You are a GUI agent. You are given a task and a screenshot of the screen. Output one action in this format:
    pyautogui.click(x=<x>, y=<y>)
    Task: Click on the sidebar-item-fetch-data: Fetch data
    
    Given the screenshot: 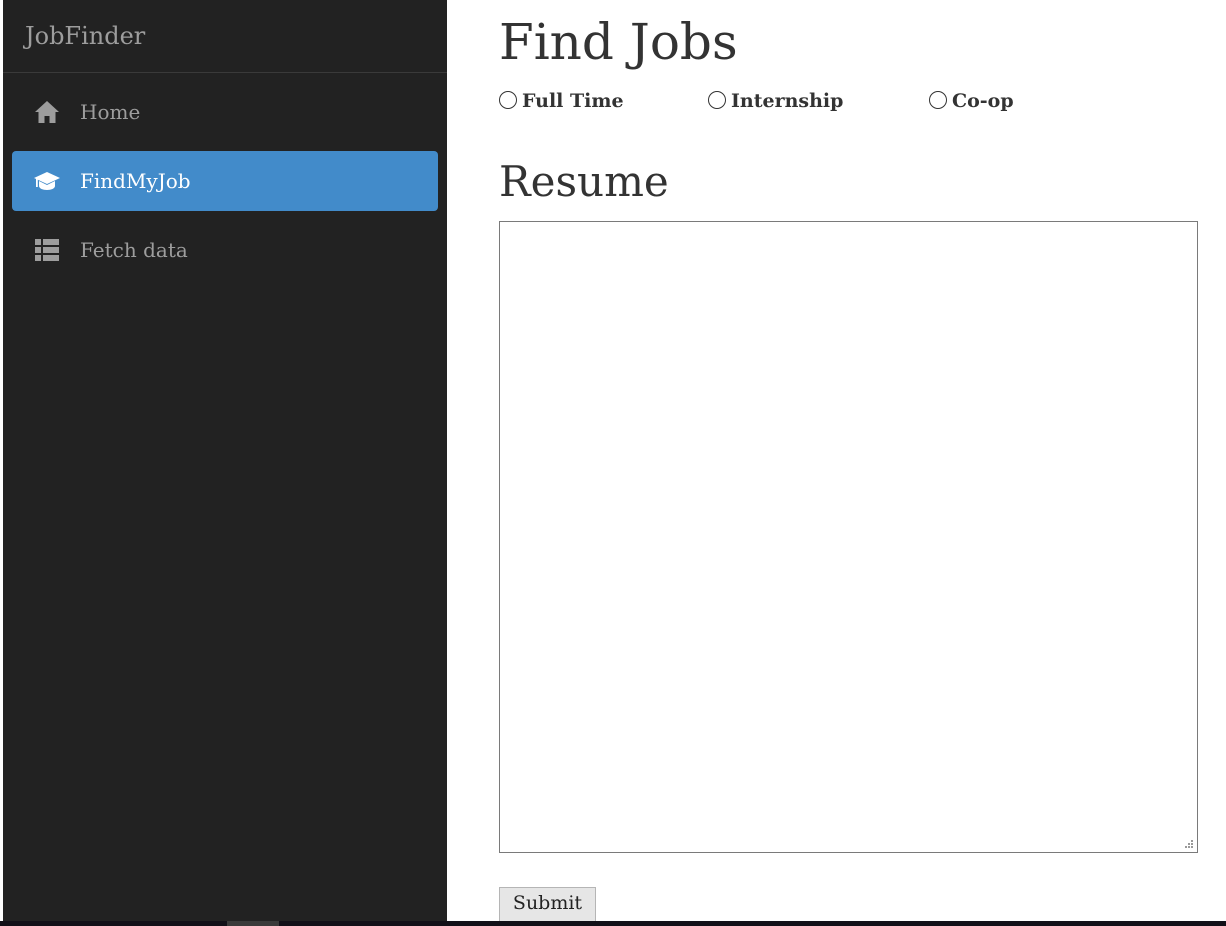 What is the action you would take?
    pyautogui.click(x=225, y=250)
    